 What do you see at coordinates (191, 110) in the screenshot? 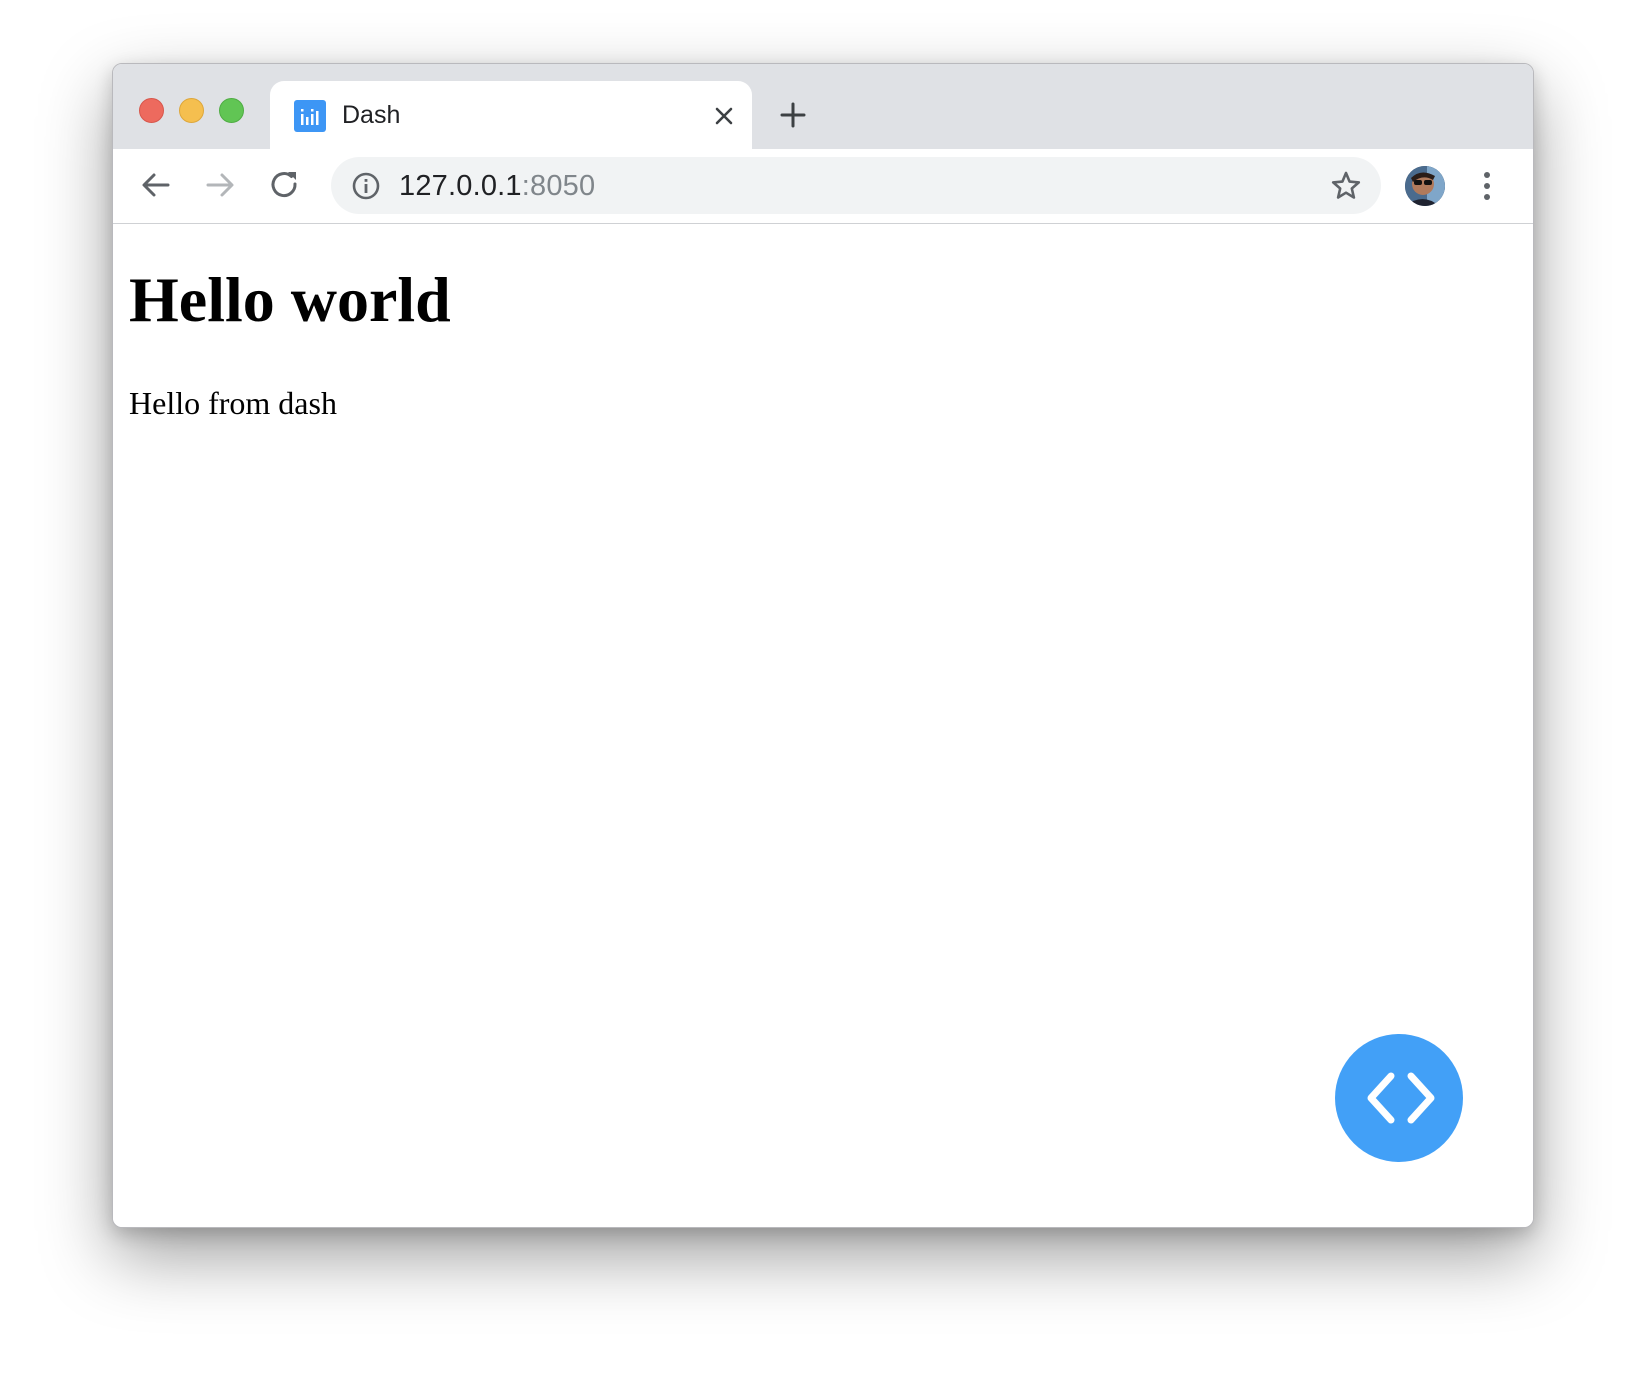
I see `window-minimize-button` at bounding box center [191, 110].